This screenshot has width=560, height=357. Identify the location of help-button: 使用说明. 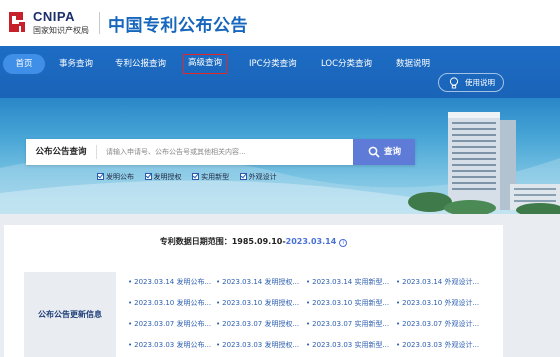
(471, 82).